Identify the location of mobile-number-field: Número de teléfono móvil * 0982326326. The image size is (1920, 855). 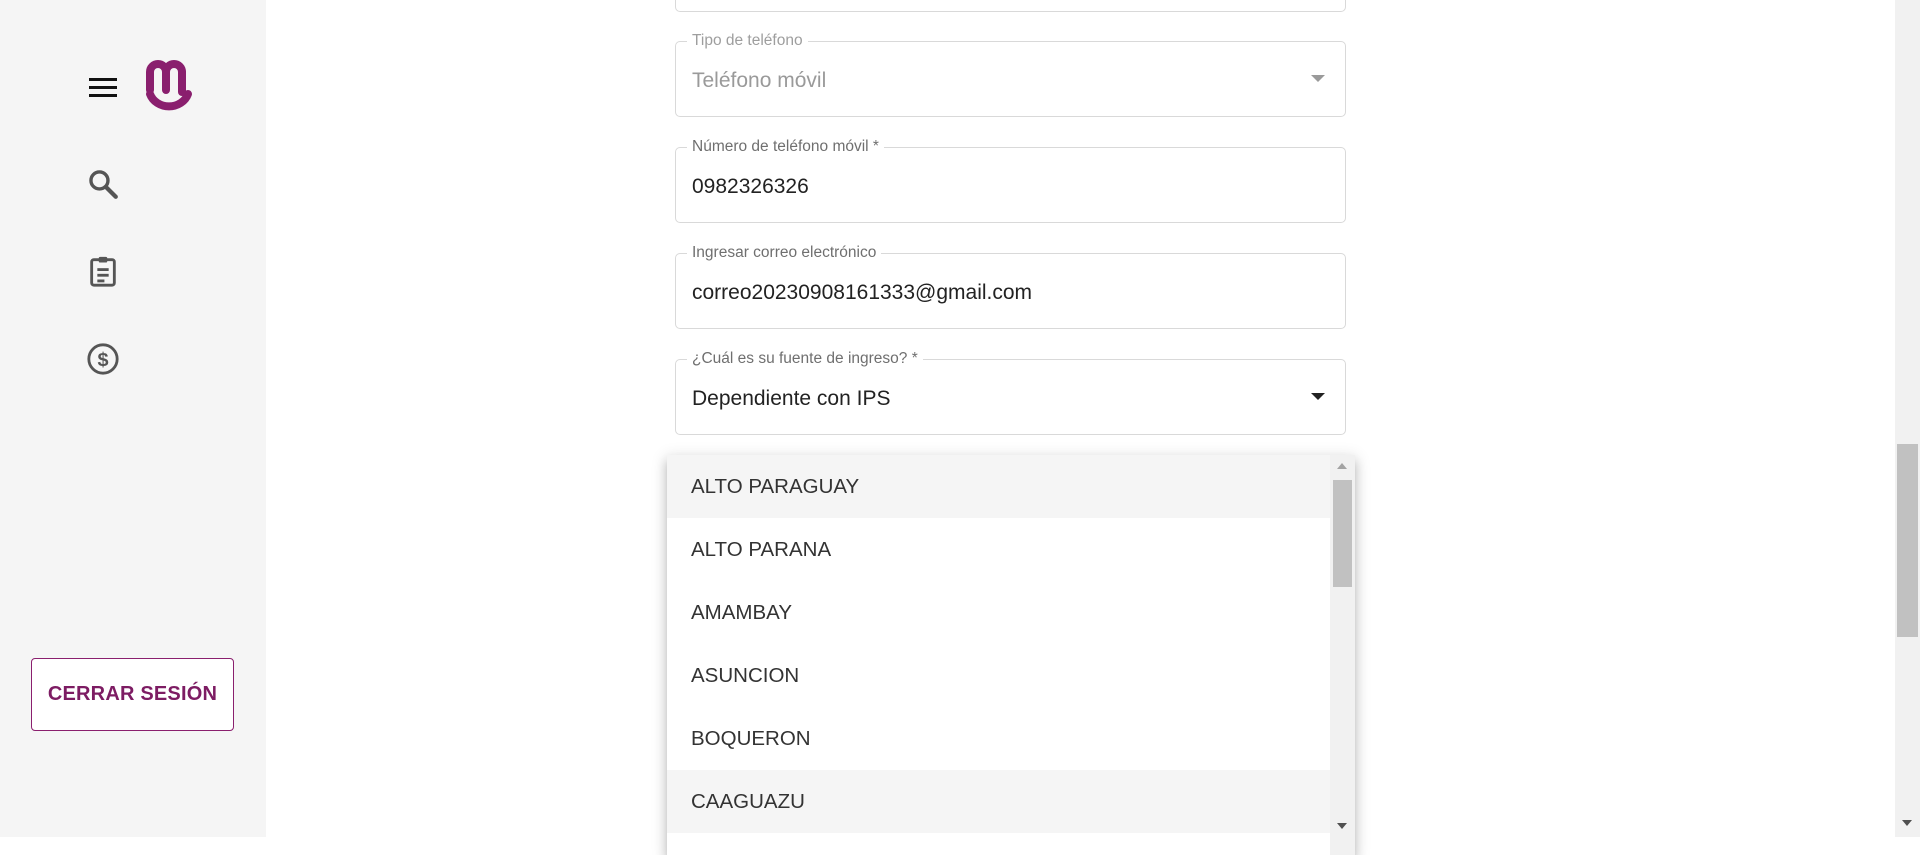
(1010, 180).